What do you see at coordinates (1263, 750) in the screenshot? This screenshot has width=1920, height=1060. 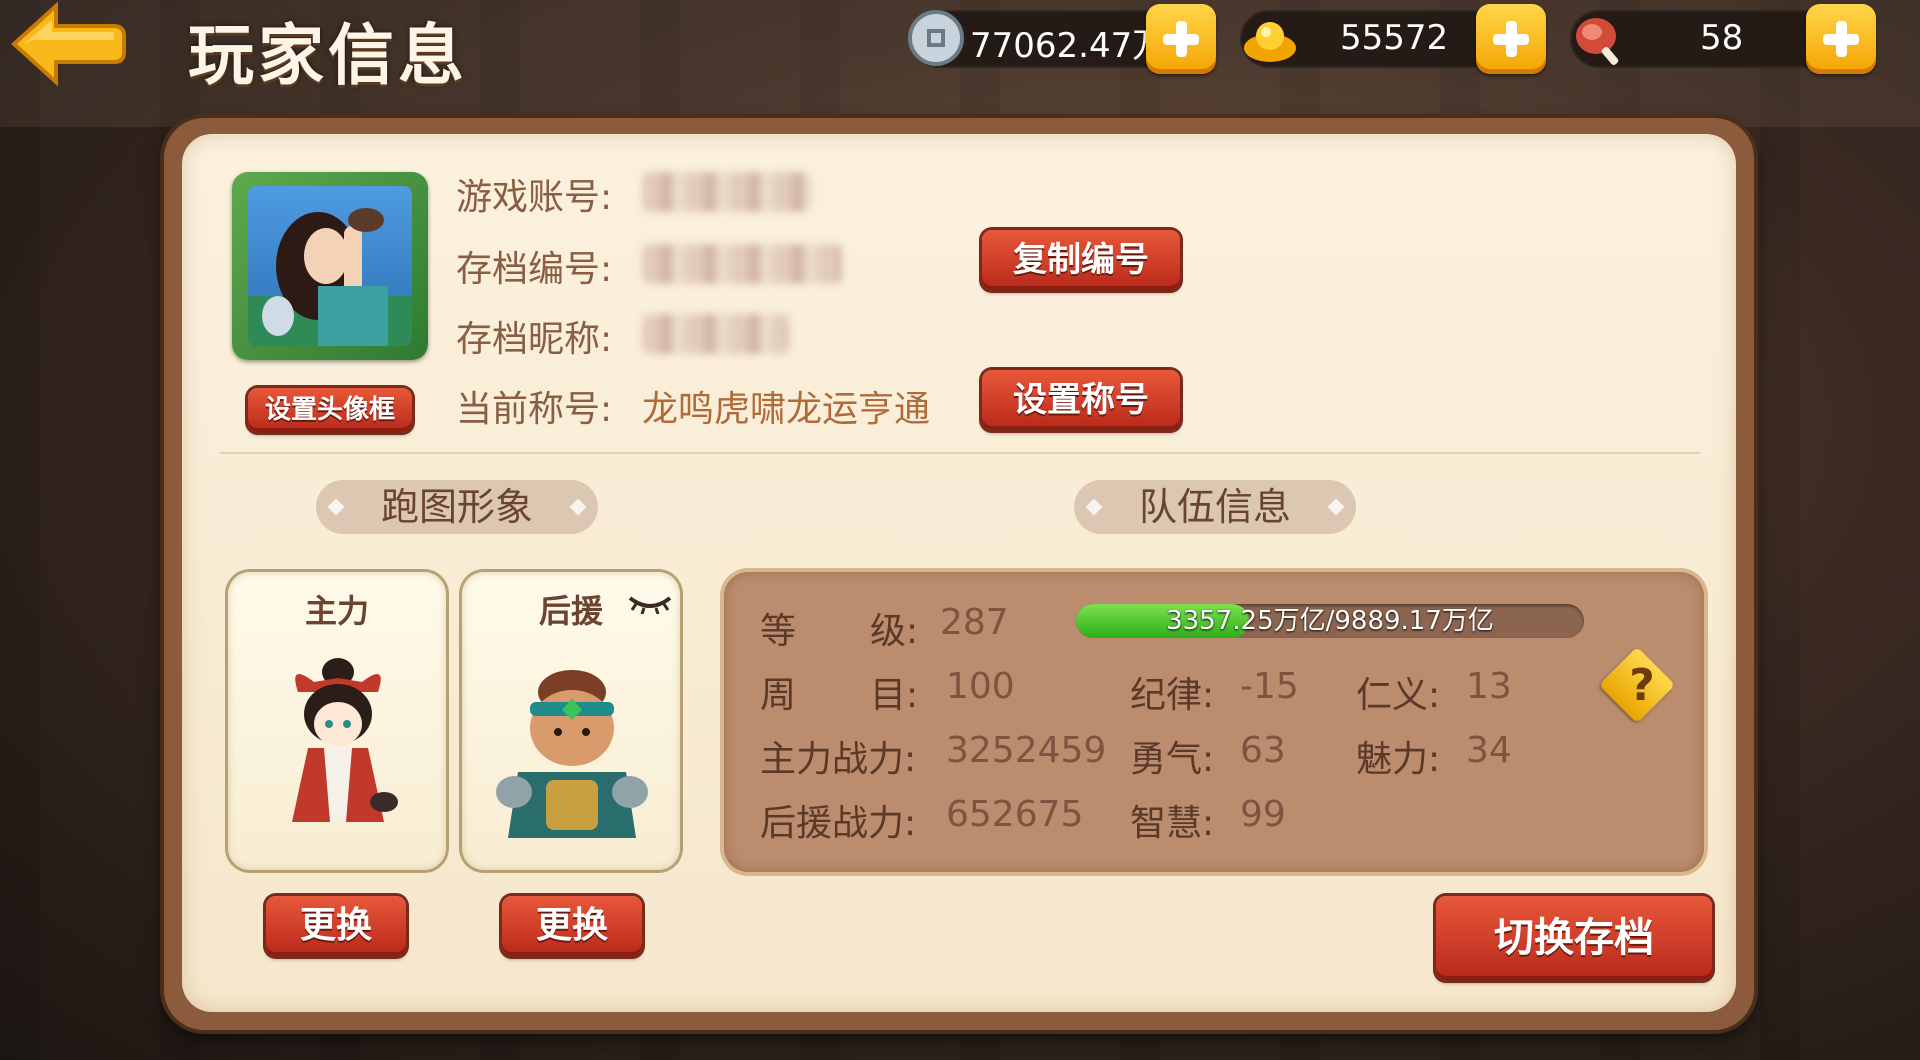 I see `courage-value: 63` at bounding box center [1263, 750].